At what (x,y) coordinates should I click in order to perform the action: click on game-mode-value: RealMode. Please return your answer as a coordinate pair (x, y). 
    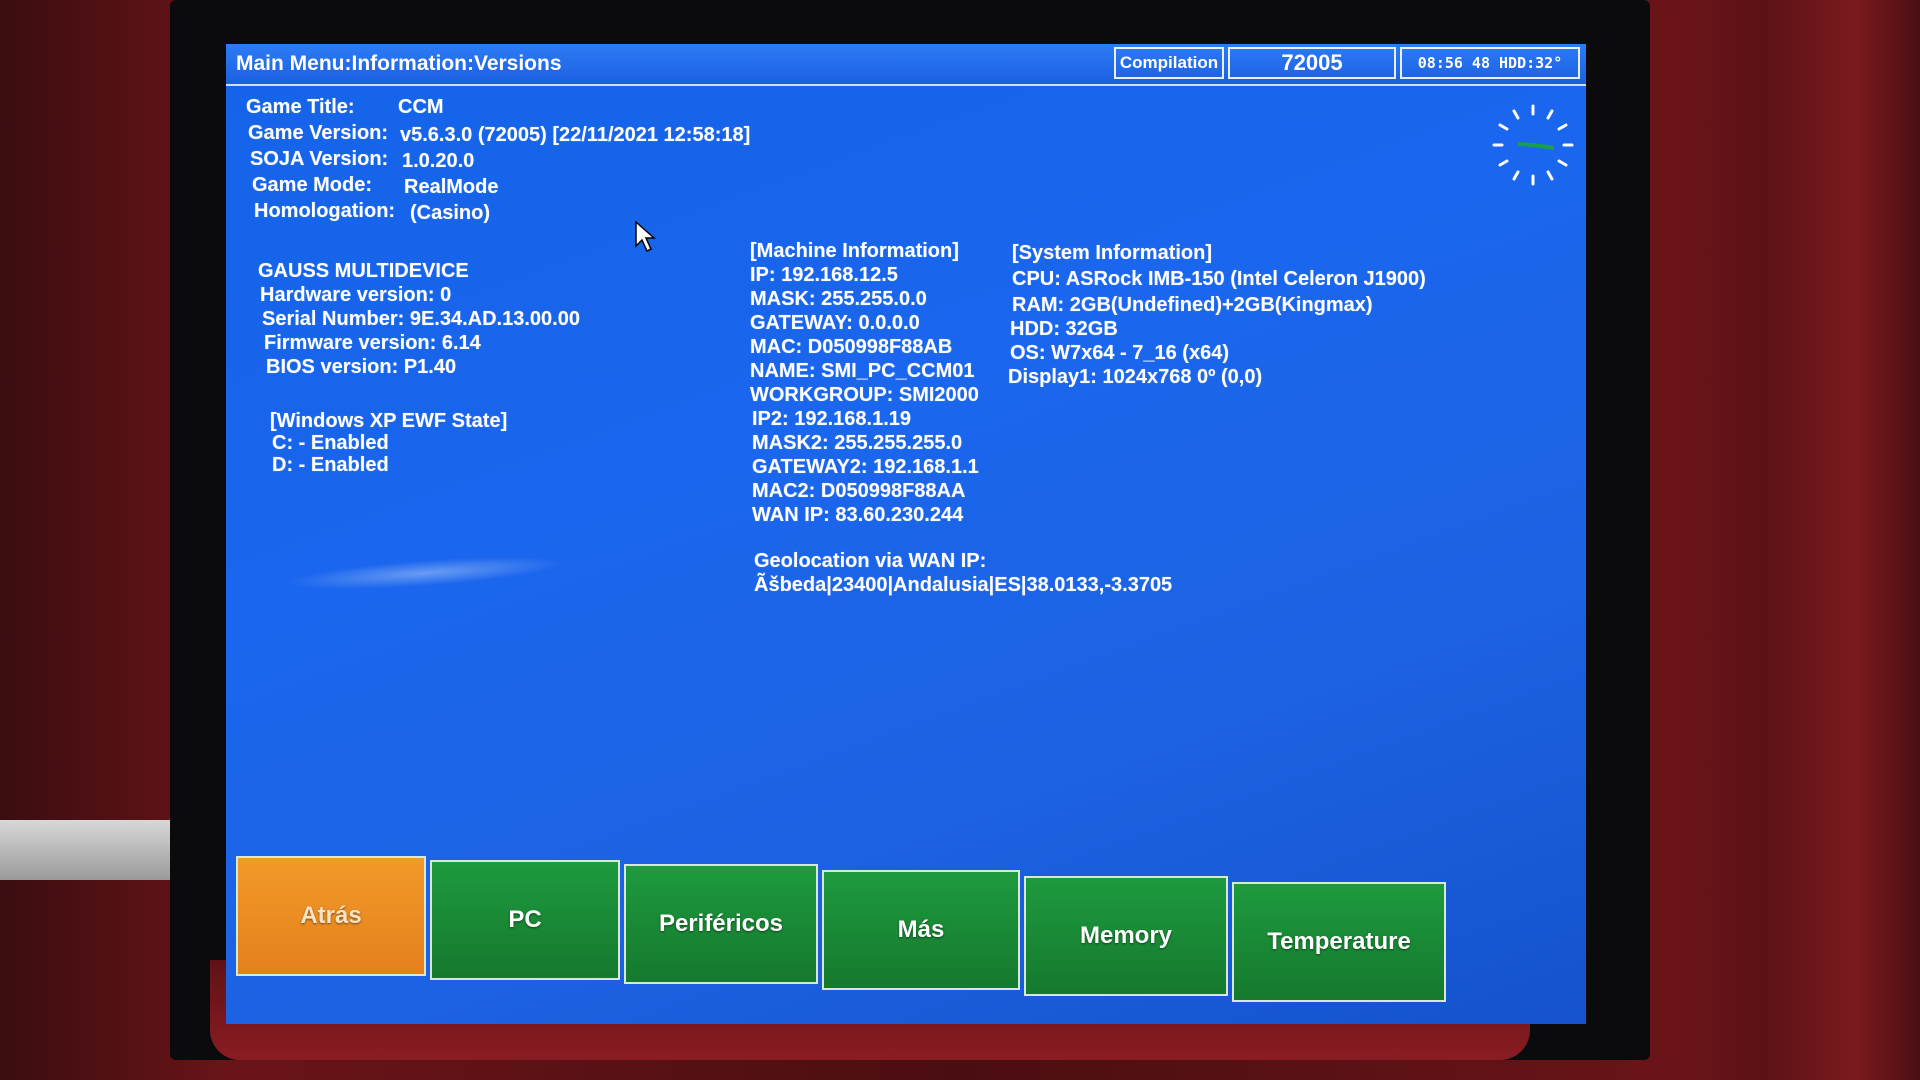
    Looking at the image, I should click on (451, 187).